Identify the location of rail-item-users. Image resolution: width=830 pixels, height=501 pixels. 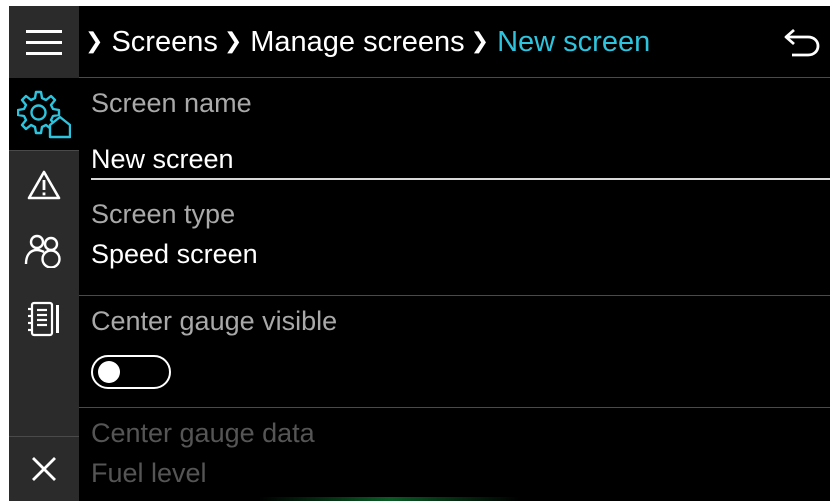
(44, 251).